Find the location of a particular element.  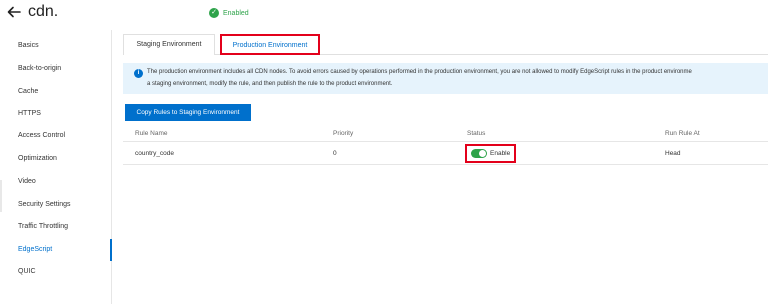

top-bar: cdn. ✓ Enabled is located at coordinates (384, 15).